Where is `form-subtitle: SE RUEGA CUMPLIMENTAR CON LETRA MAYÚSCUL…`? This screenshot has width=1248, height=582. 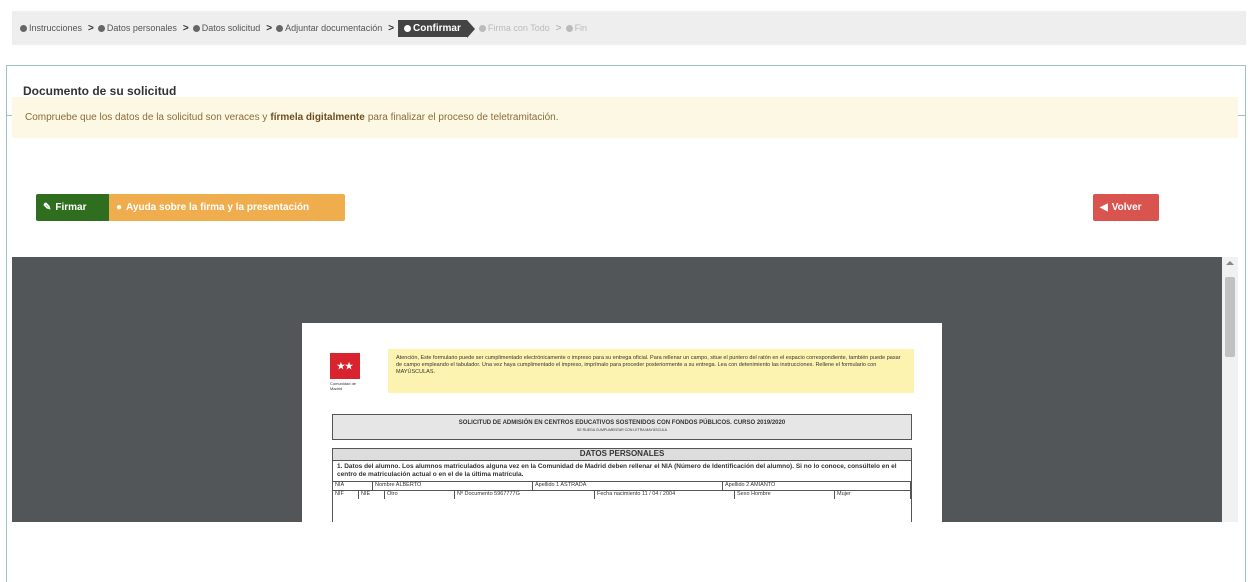
form-subtitle: SE RUEGA CUMPLIMENTAR CON LETRA MAYÚSCUL… is located at coordinates (622, 430).